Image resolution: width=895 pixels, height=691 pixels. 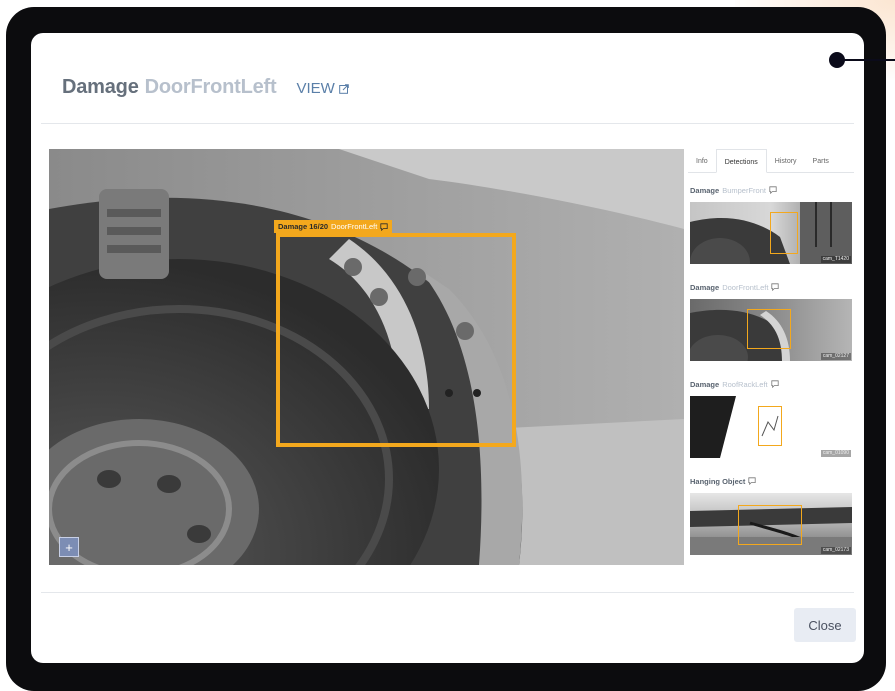 What do you see at coordinates (835, 550) in the screenshot?
I see `camera-tag: cam_02173` at bounding box center [835, 550].